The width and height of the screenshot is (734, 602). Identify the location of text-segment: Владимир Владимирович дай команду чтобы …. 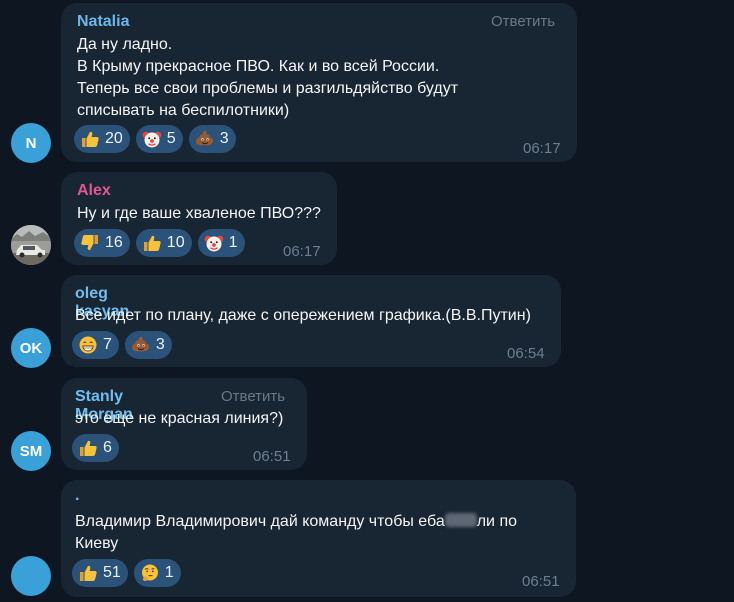
(260, 521).